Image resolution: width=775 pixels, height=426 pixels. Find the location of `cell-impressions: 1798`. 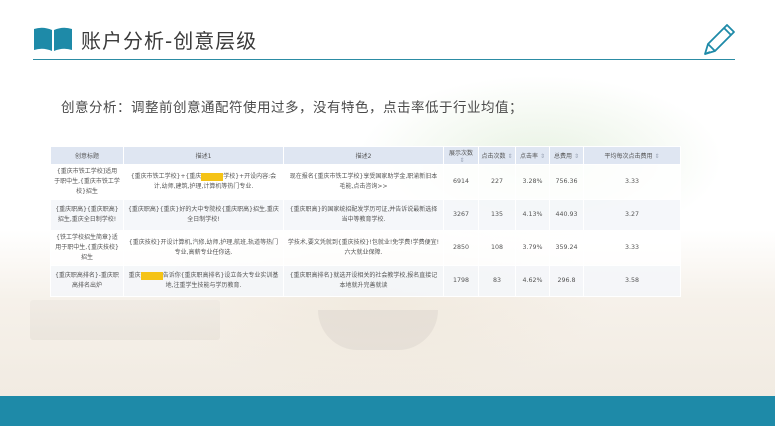

cell-impressions: 1798 is located at coordinates (461, 281).